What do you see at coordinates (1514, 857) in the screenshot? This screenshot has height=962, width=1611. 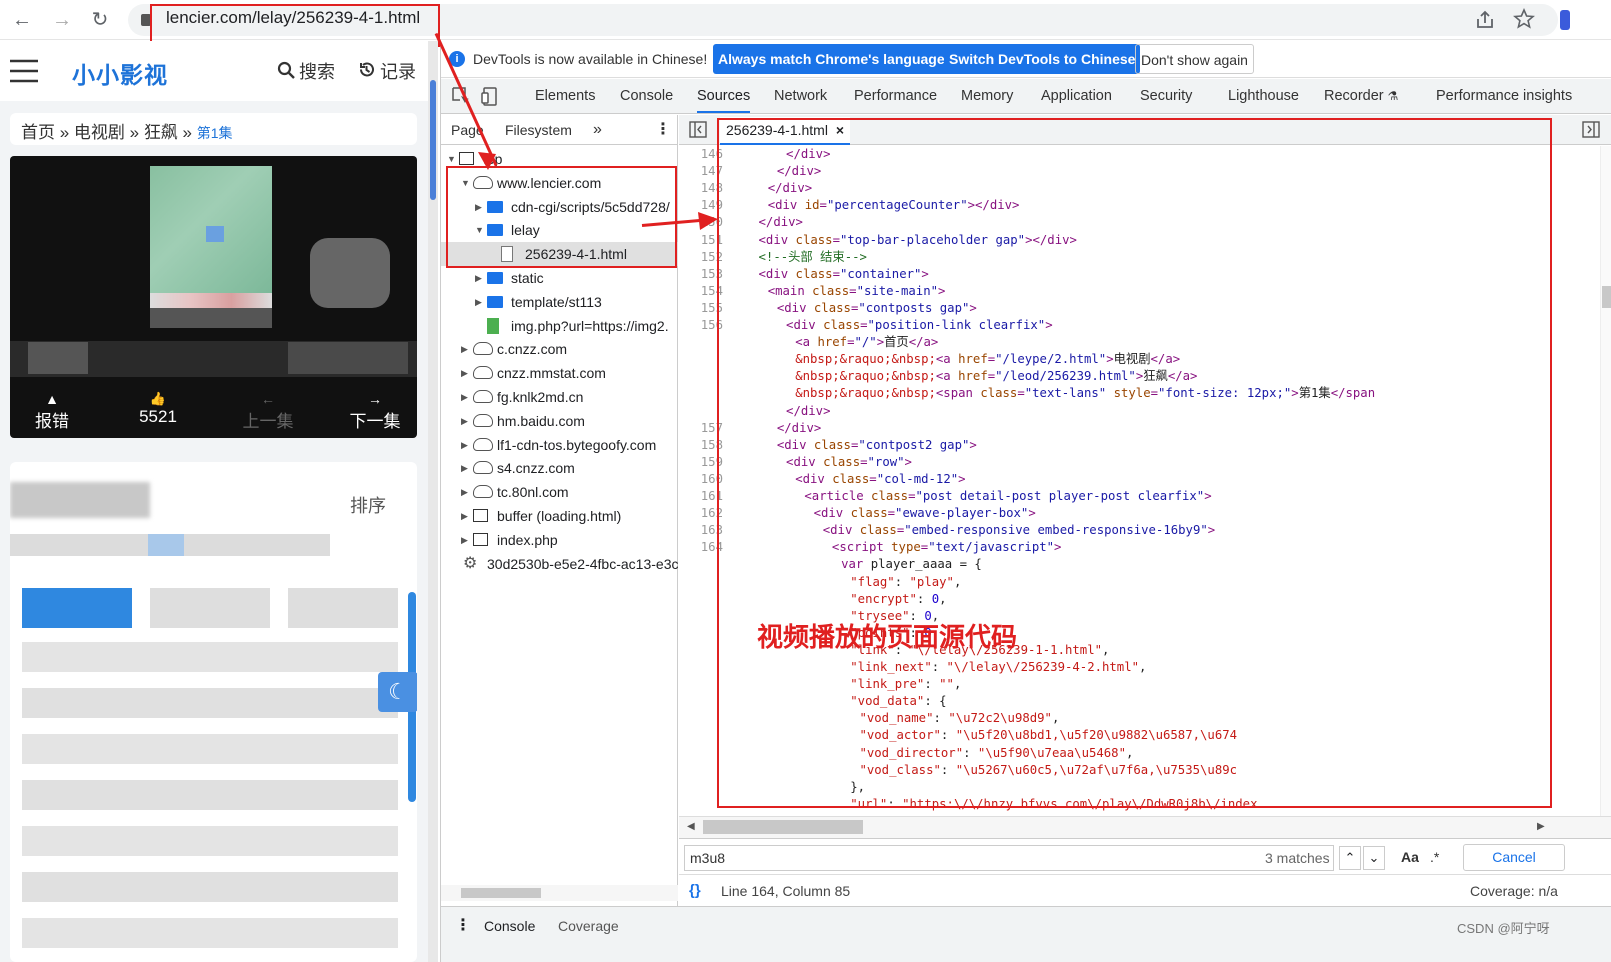 I see `cancel-button: Cancel` at bounding box center [1514, 857].